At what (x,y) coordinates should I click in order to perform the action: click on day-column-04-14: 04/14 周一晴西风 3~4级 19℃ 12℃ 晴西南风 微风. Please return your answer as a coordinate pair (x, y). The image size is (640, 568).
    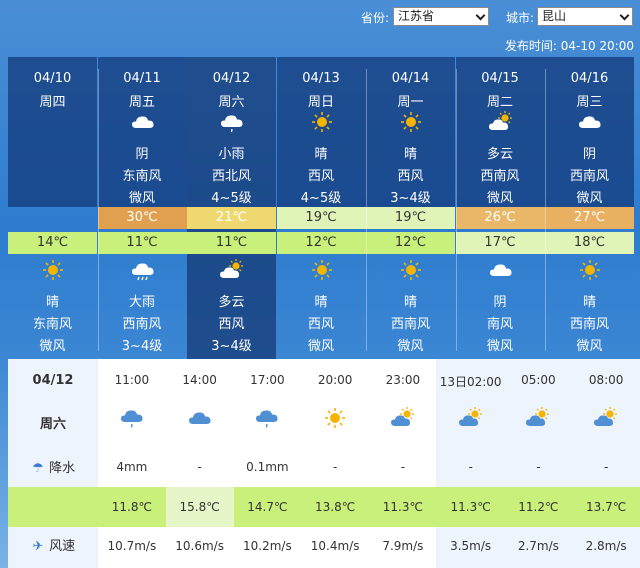
    Looking at the image, I should click on (410, 208).